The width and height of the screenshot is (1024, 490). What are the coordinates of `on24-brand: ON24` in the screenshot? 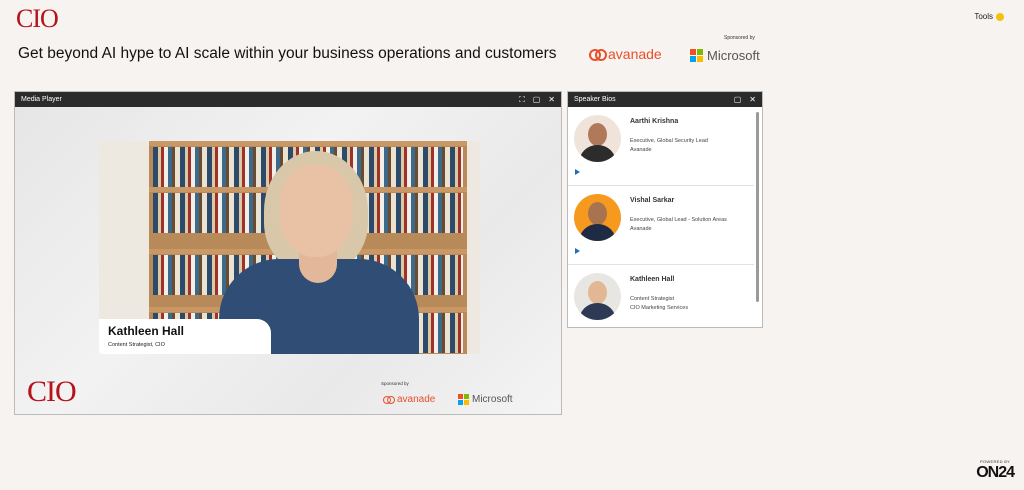 It's located at (995, 472).